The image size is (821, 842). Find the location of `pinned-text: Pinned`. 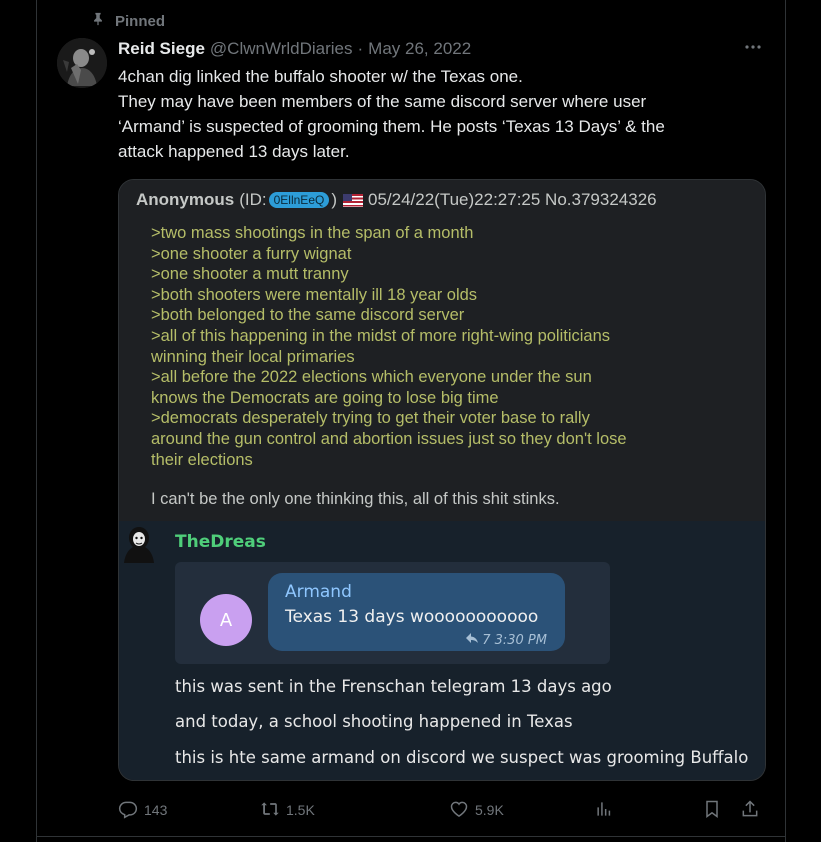

pinned-text: Pinned is located at coordinates (140, 21).